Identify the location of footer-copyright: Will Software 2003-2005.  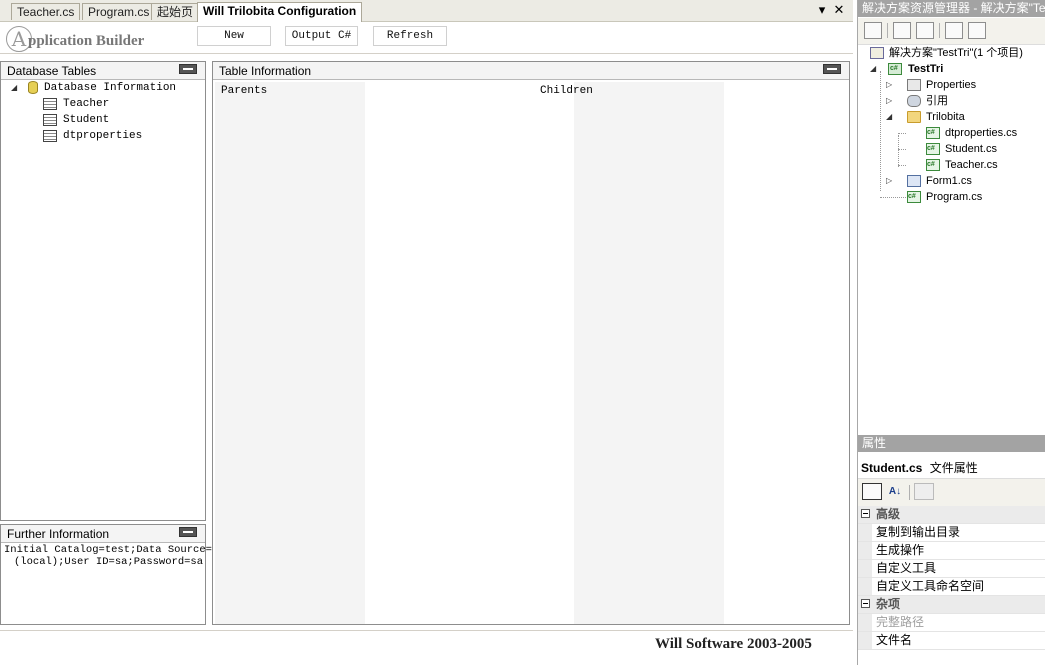
(733, 644).